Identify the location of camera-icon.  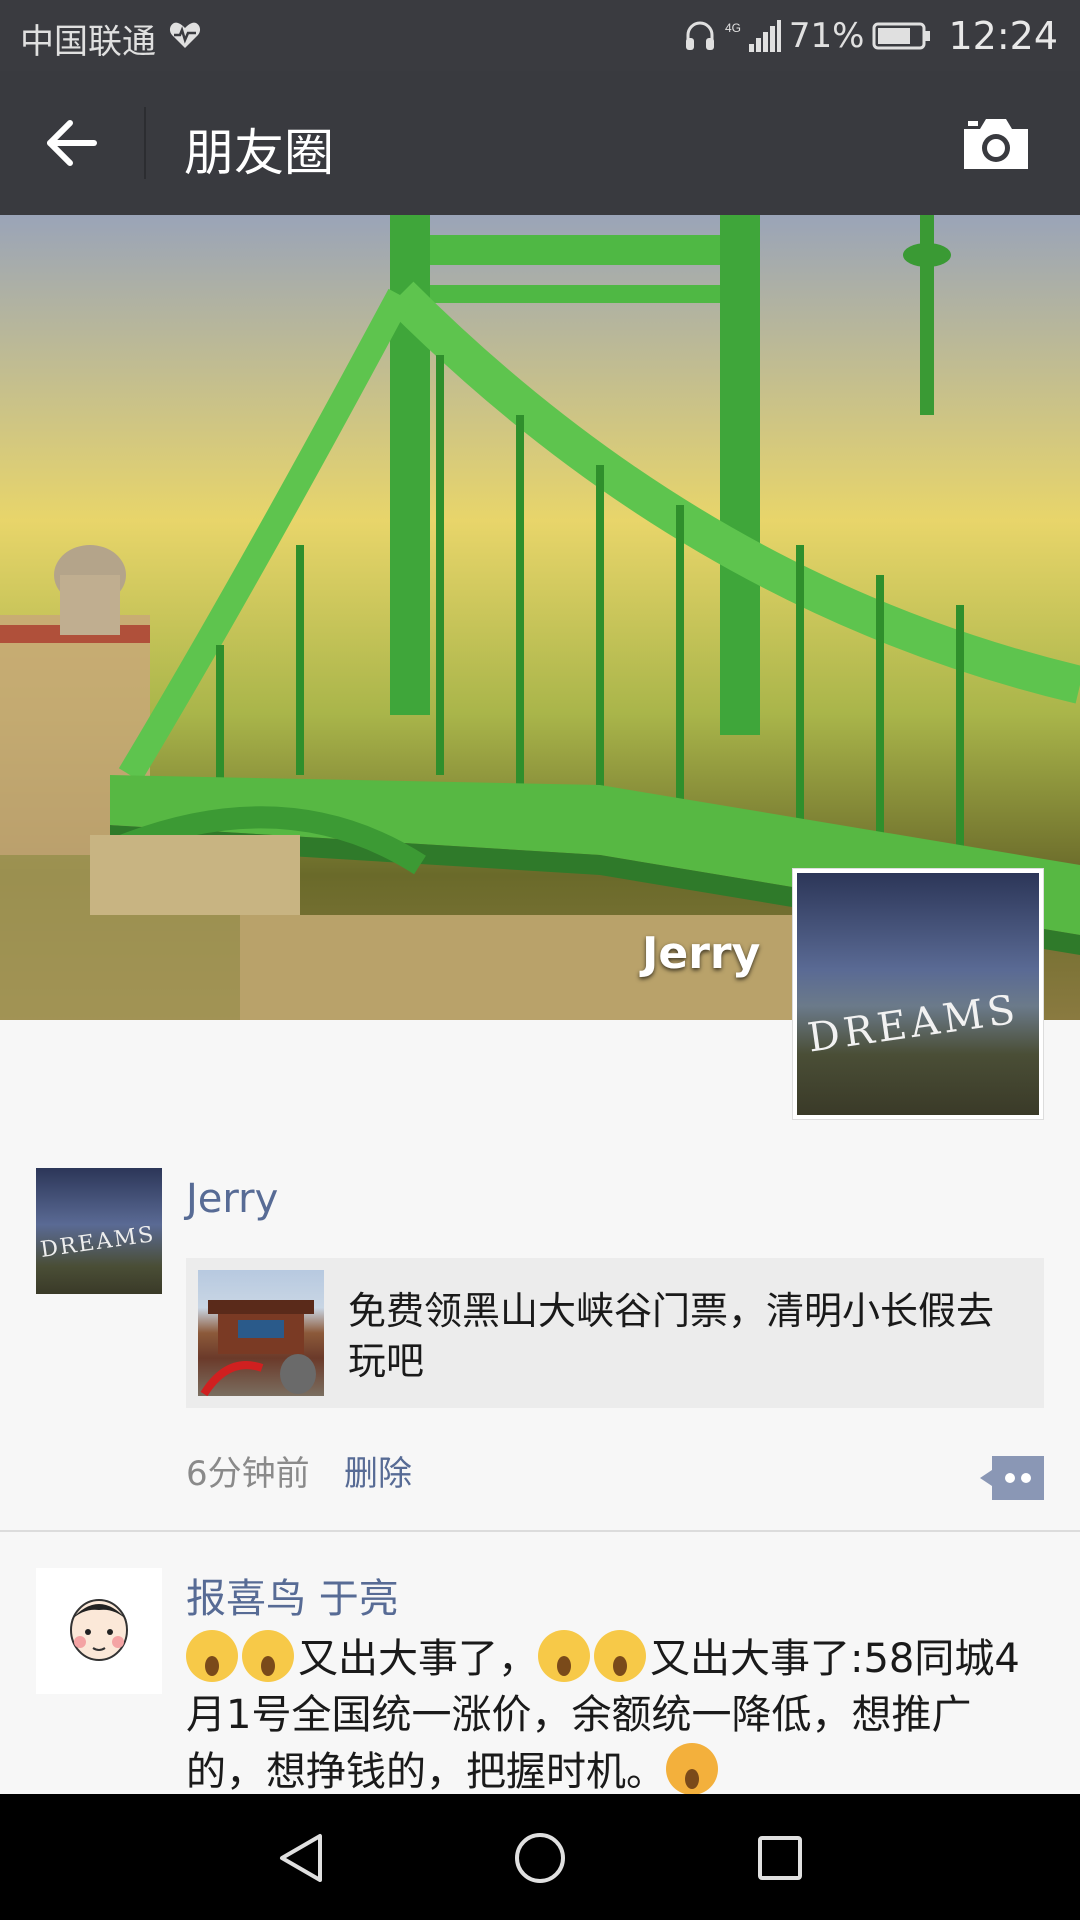
(996, 144).